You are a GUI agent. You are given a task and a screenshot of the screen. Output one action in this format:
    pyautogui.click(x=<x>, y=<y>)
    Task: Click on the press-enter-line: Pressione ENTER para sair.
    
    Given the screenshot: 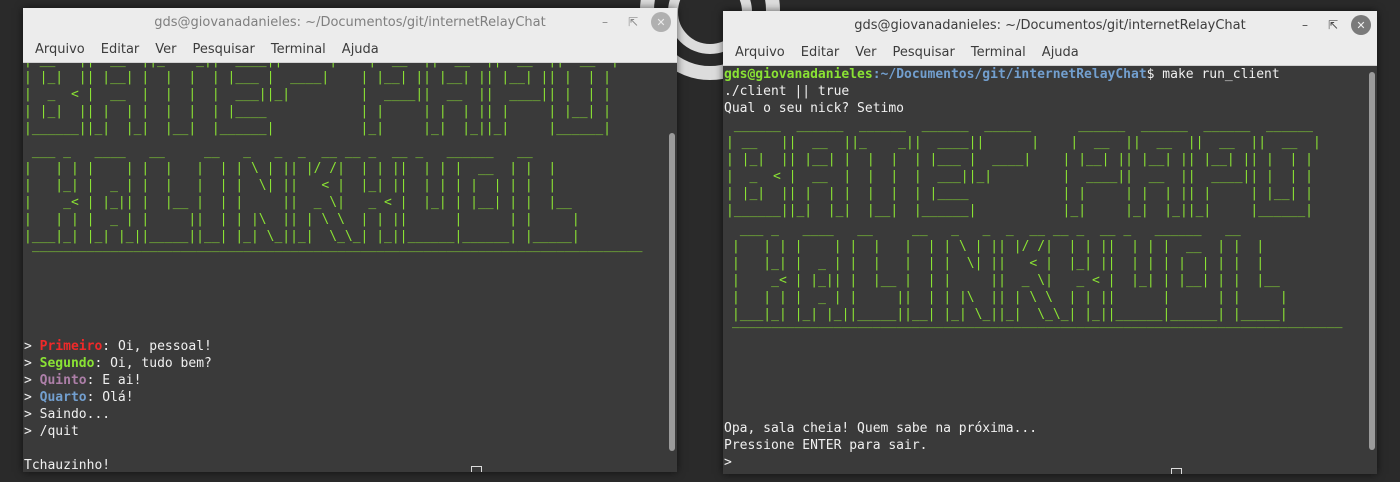 What is the action you would take?
    pyautogui.click(x=826, y=445)
    